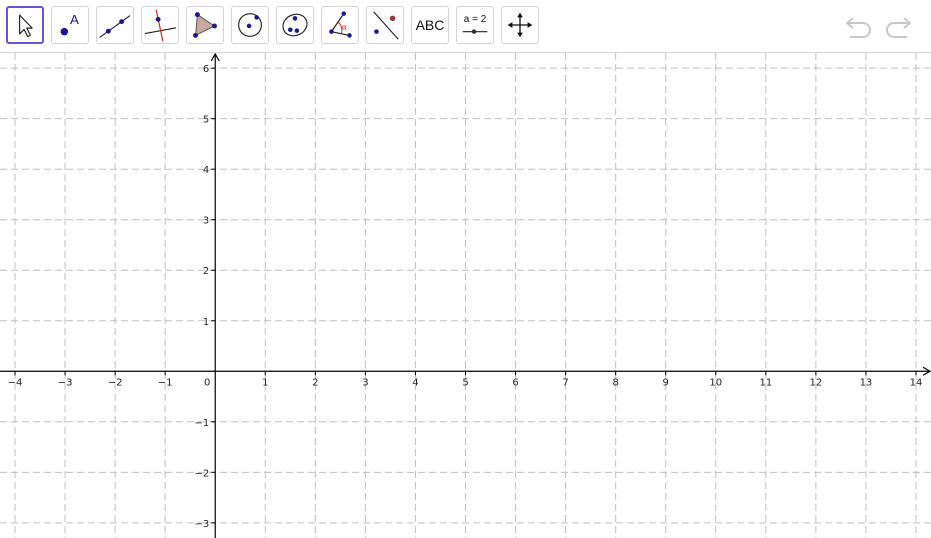 Image resolution: width=931 pixels, height=538 pixels. I want to click on reflect-tool-button, so click(385, 25).